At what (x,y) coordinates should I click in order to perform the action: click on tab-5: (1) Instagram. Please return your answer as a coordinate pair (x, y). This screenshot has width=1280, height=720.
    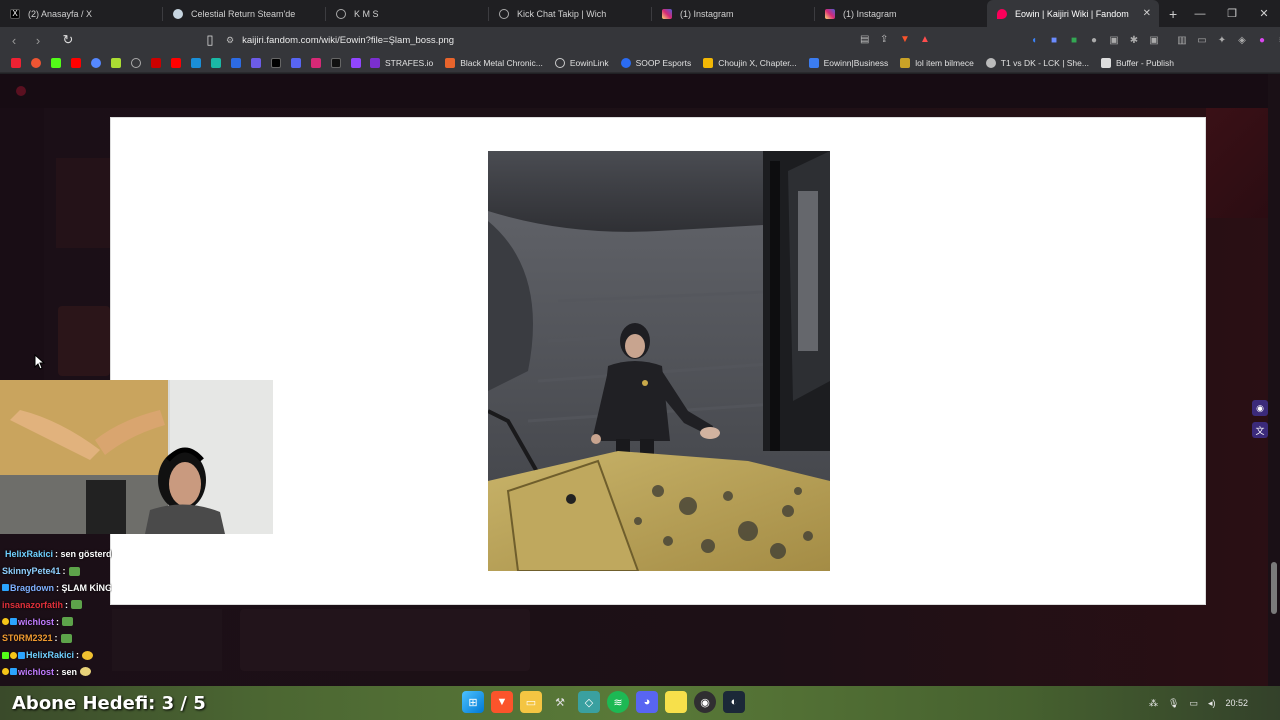
    Looking at the image, I should click on (896, 13).